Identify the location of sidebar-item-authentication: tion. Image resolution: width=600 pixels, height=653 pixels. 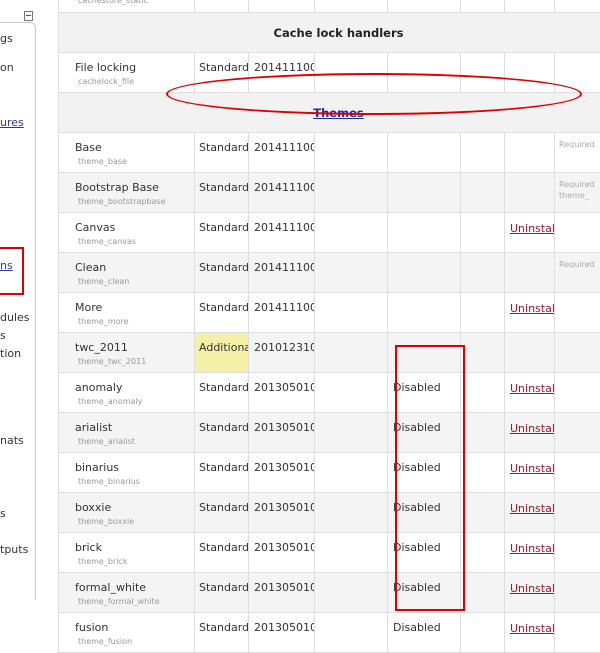
(10, 353).